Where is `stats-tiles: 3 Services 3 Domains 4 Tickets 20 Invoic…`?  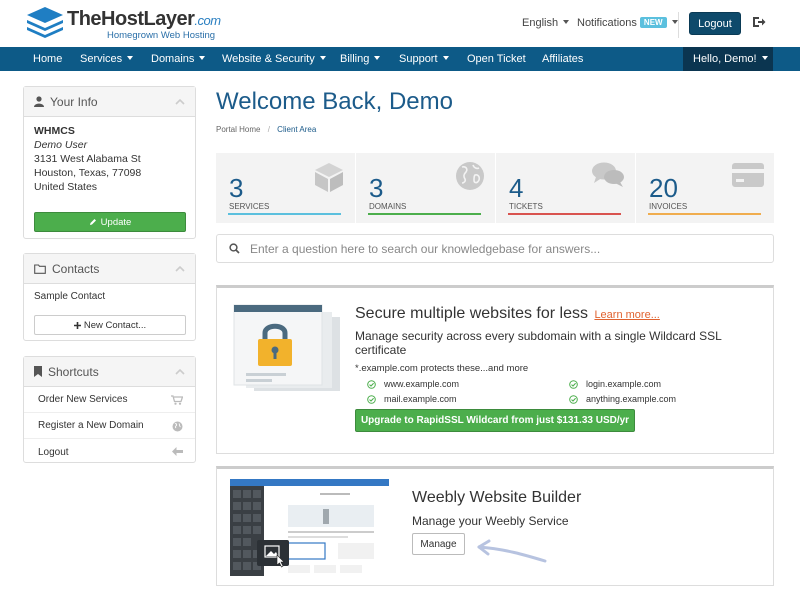
stats-tiles: 3 Services 3 Domains 4 Tickets 20 Invoic… is located at coordinates (495, 188).